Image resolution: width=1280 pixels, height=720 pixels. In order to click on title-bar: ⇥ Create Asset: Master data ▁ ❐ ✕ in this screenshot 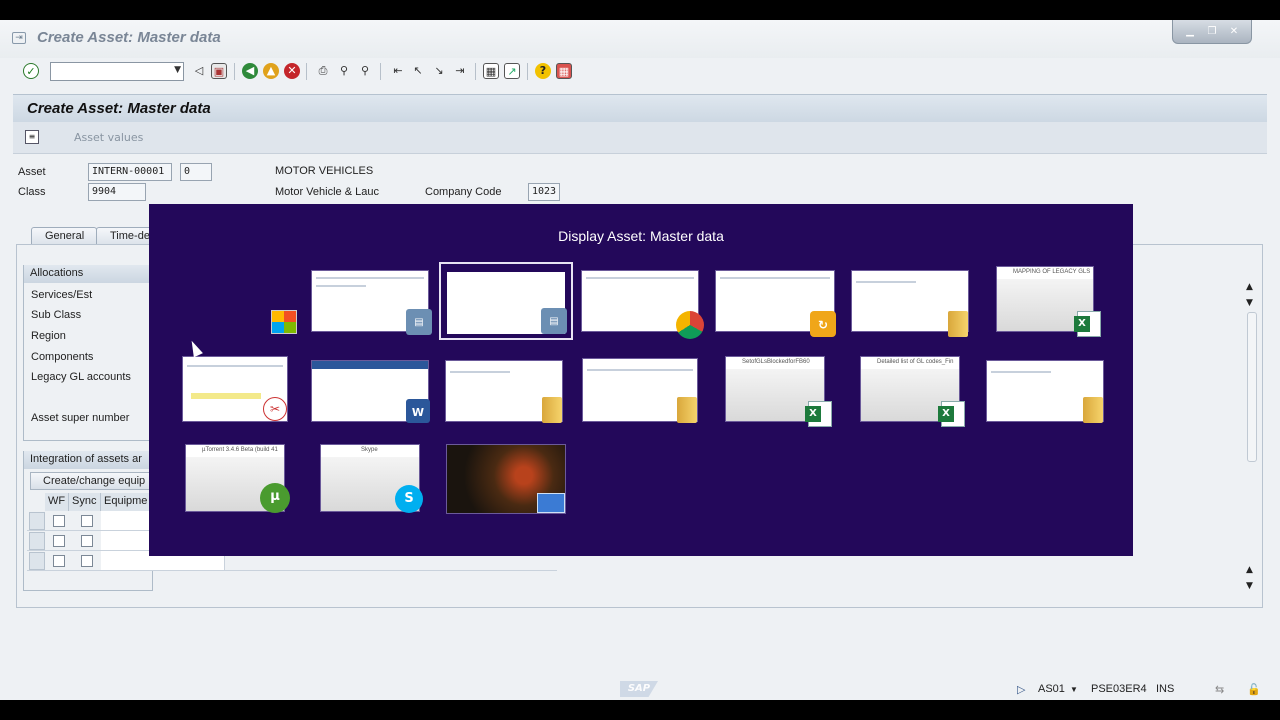, I will do `click(640, 39)`.